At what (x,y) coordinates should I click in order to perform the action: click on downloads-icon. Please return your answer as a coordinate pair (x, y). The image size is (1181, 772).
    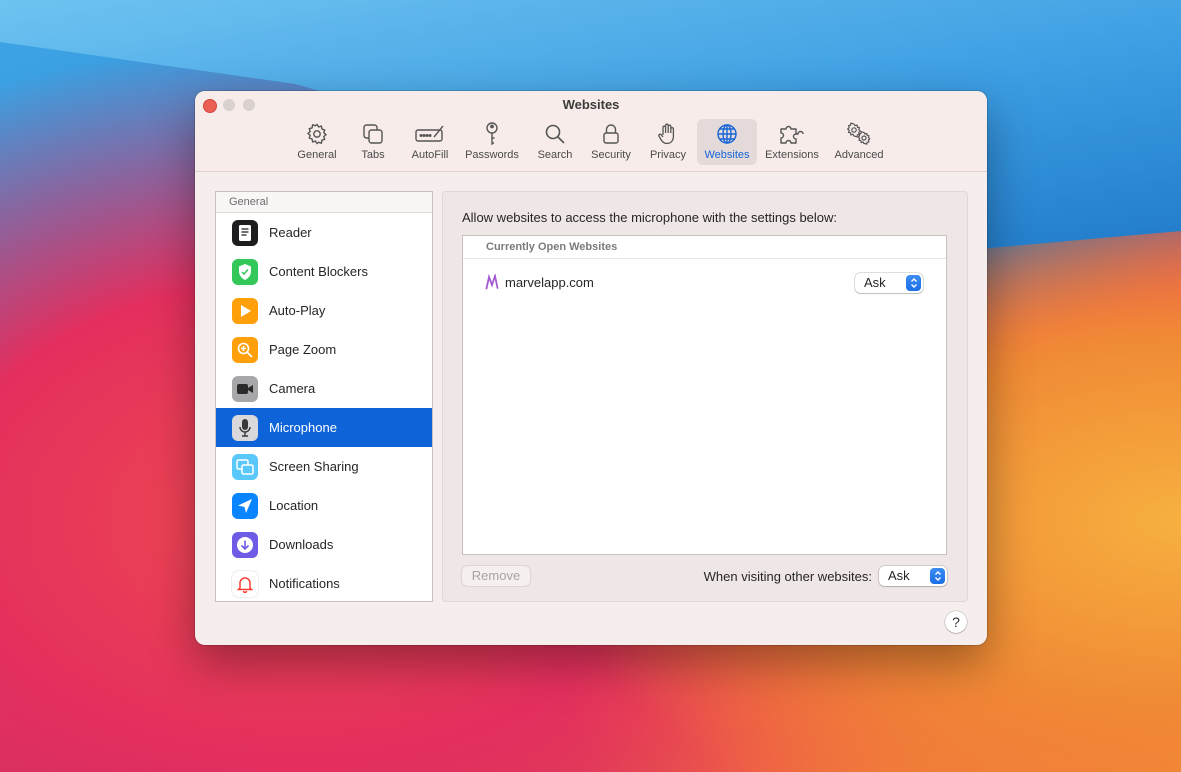
    Looking at the image, I should click on (245, 544).